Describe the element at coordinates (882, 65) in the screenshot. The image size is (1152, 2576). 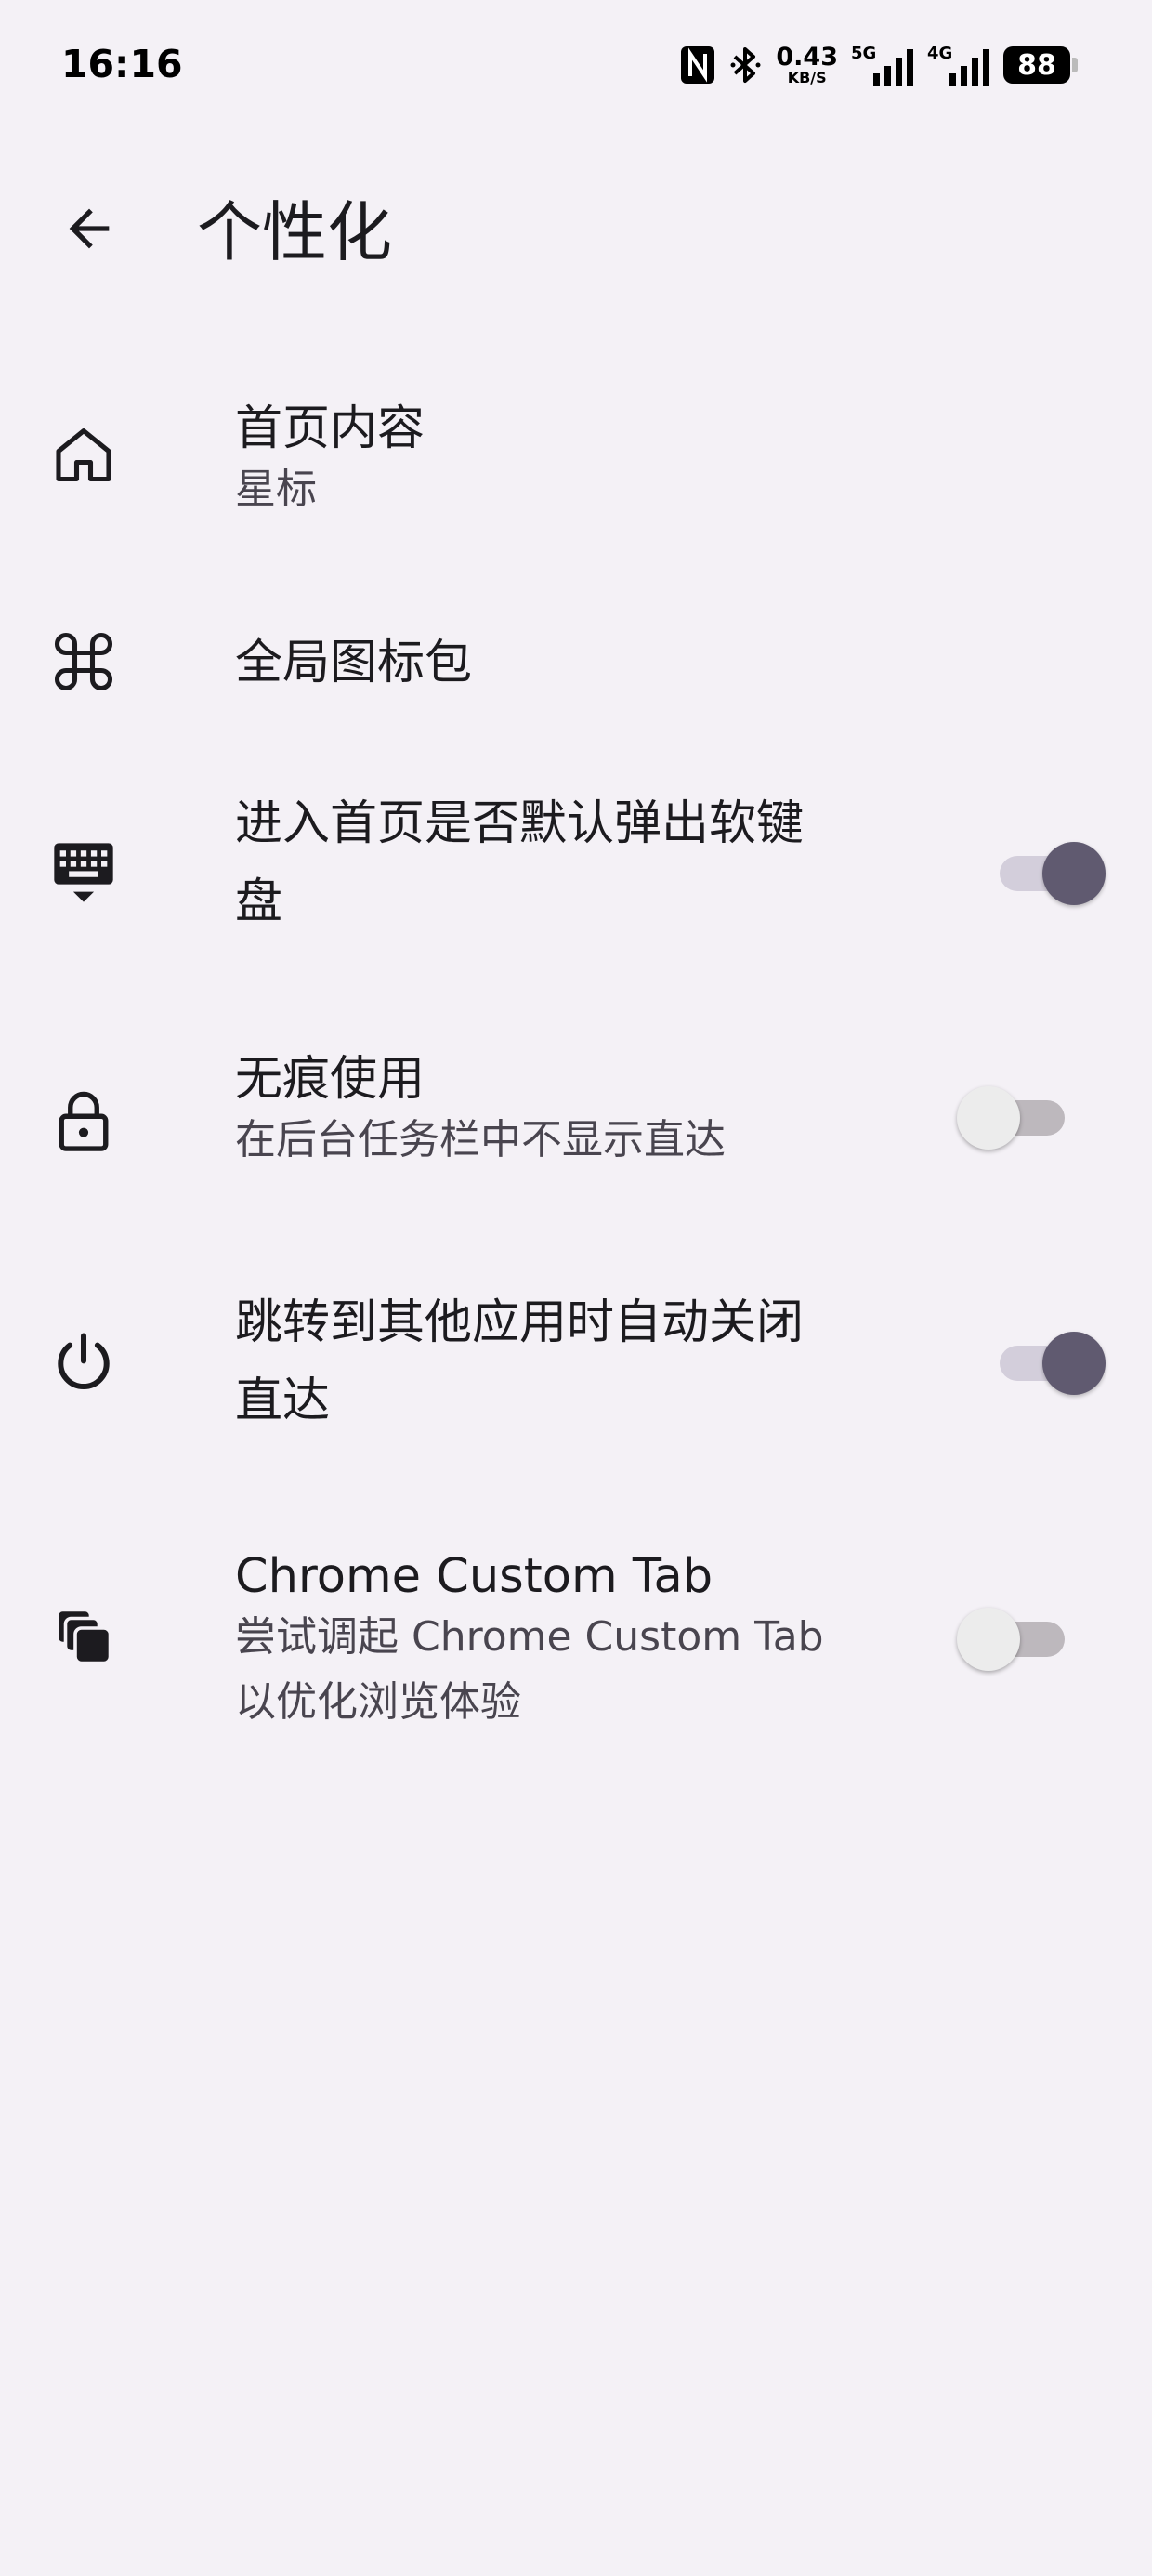
I see `sim1-signal-icon: 5G` at that location.